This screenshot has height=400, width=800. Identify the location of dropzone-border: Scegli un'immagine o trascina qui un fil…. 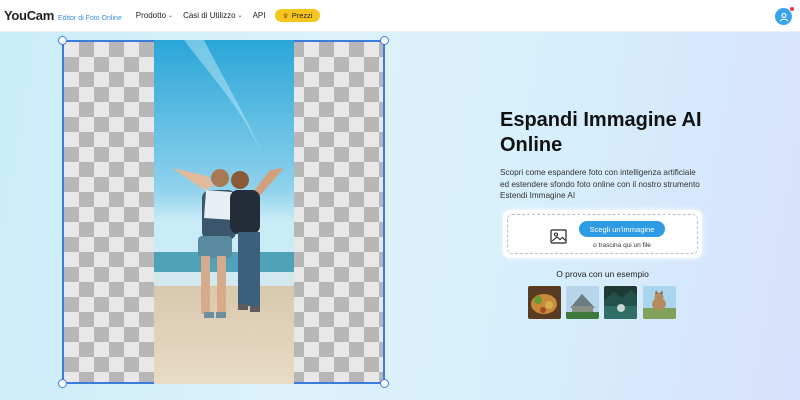
(602, 234).